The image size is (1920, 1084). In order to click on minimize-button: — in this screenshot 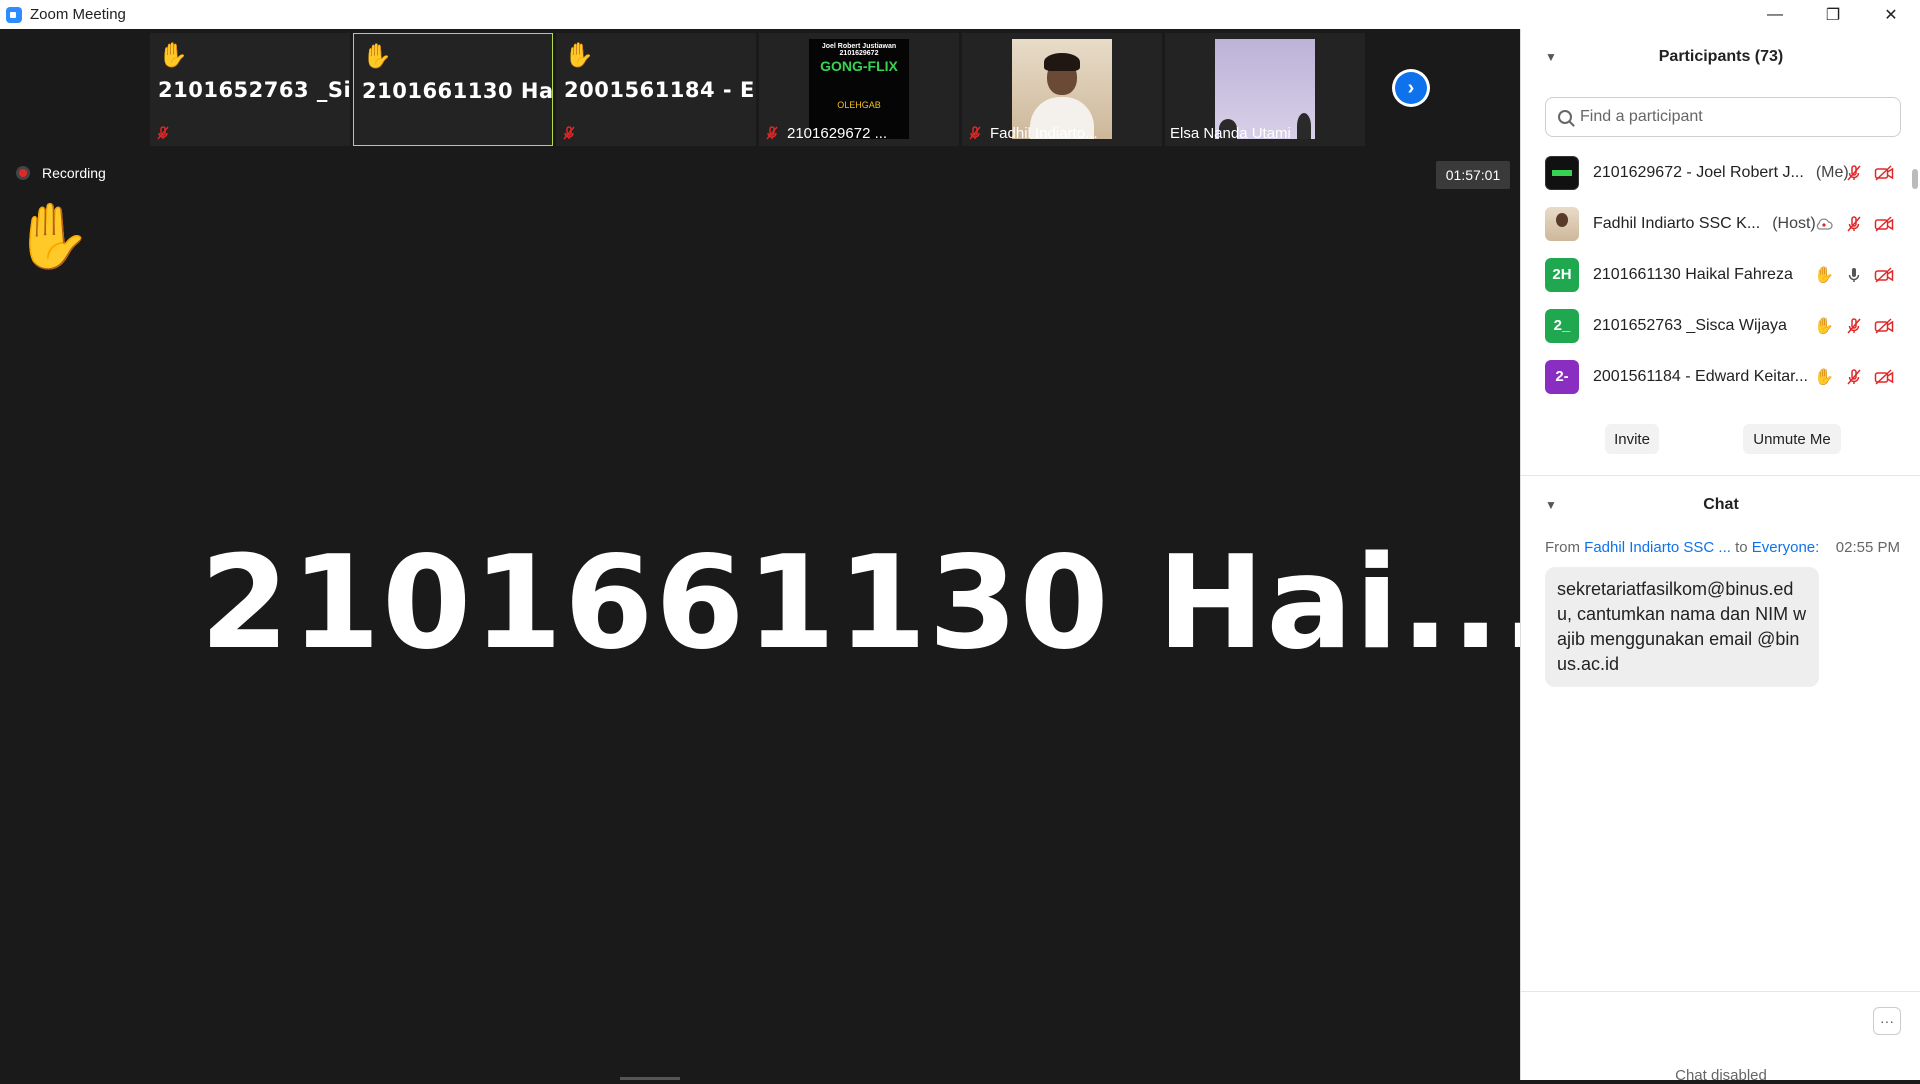, I will do `click(1775, 14)`.